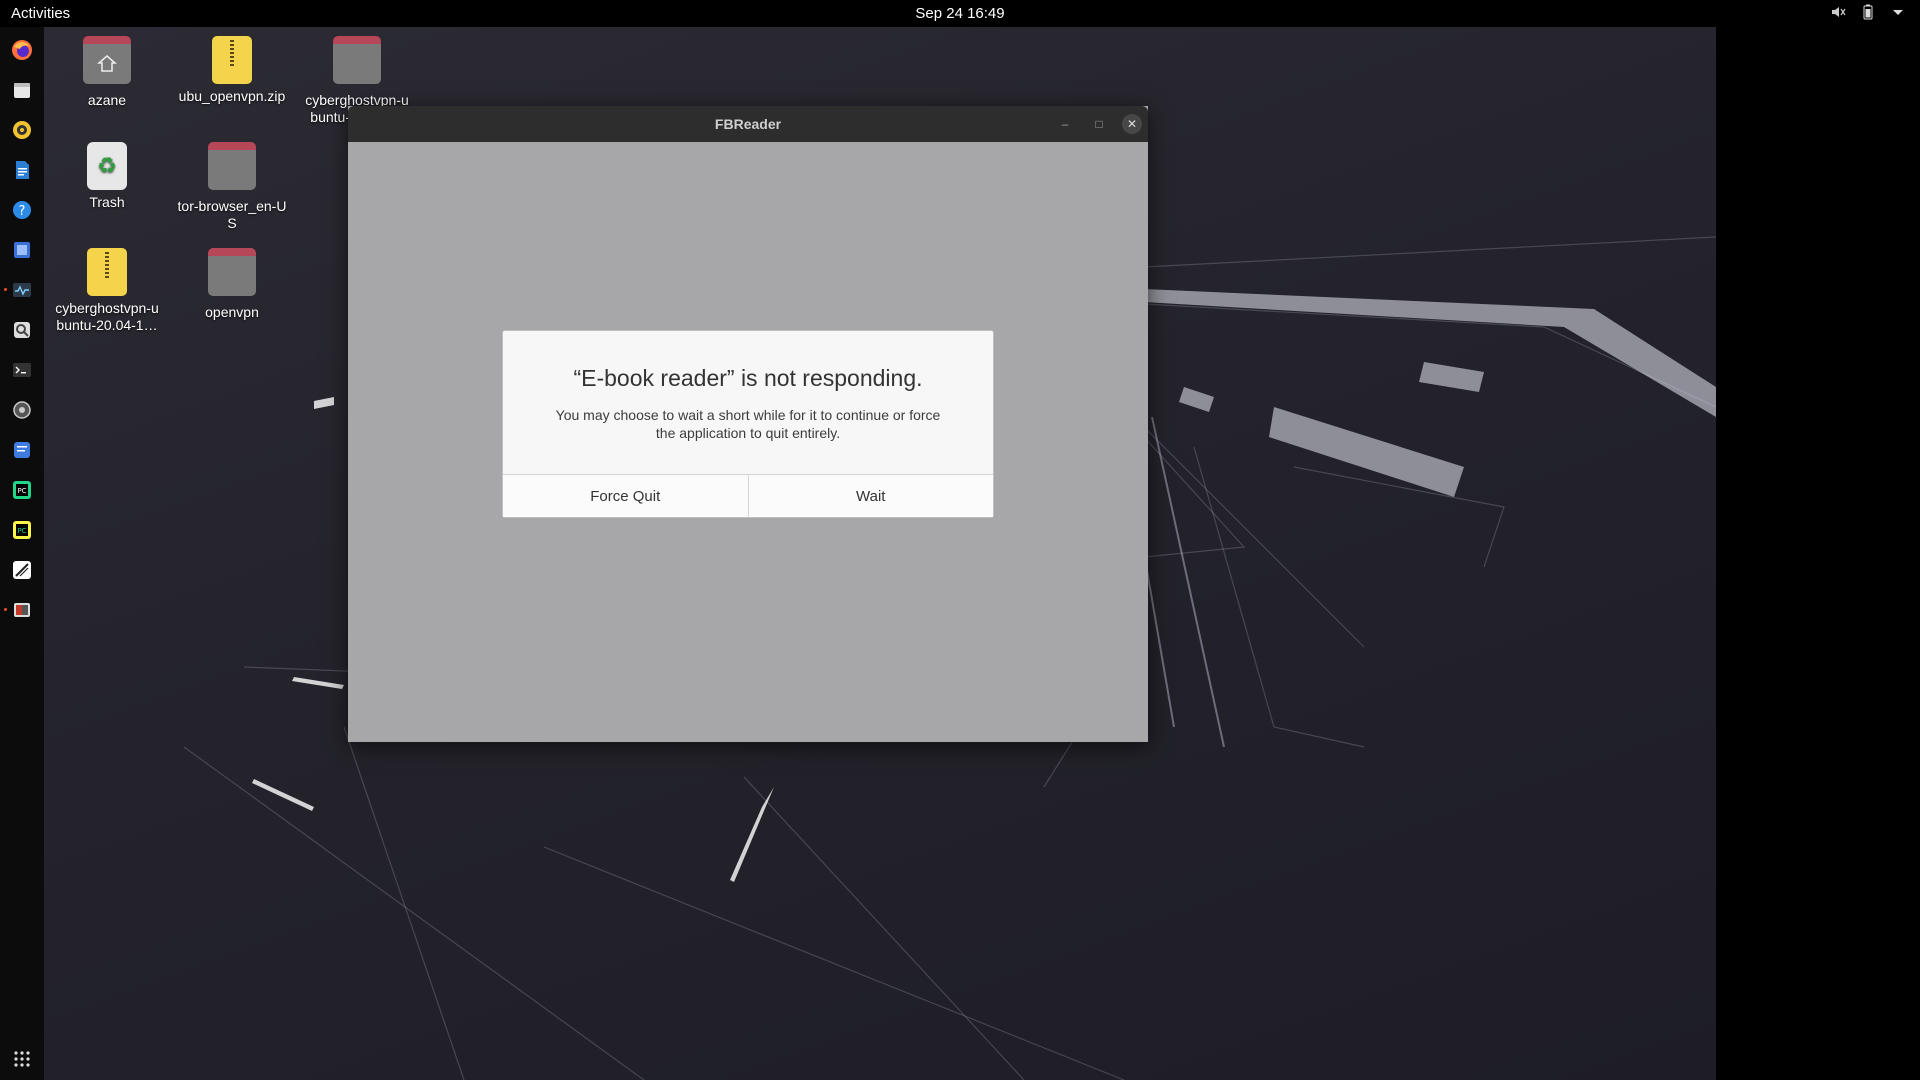  Describe the element at coordinates (107, 202) in the screenshot. I see `desktop-icon-label: Trash` at that location.